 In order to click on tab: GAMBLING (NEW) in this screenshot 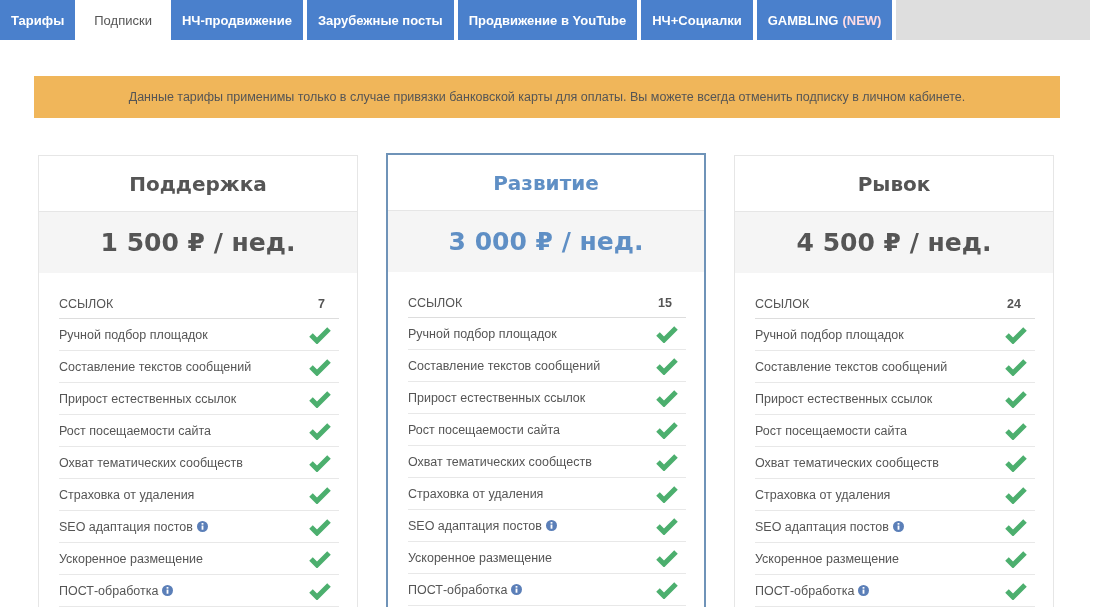, I will do `click(824, 20)`.